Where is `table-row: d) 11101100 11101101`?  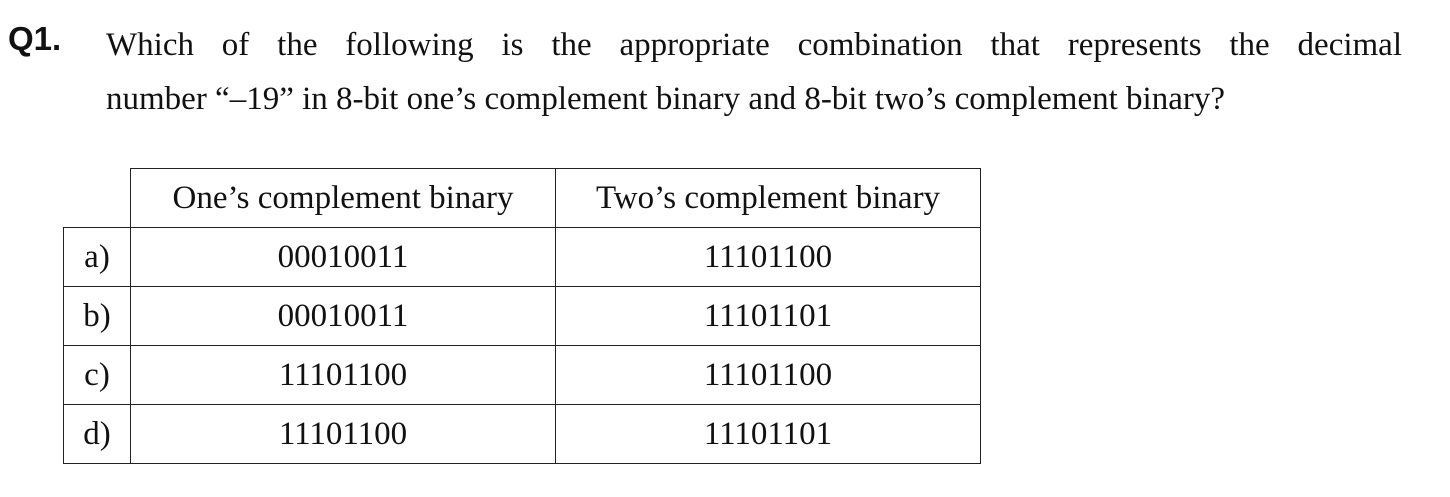
table-row: d) 11101100 11101101 is located at coordinates (522, 434).